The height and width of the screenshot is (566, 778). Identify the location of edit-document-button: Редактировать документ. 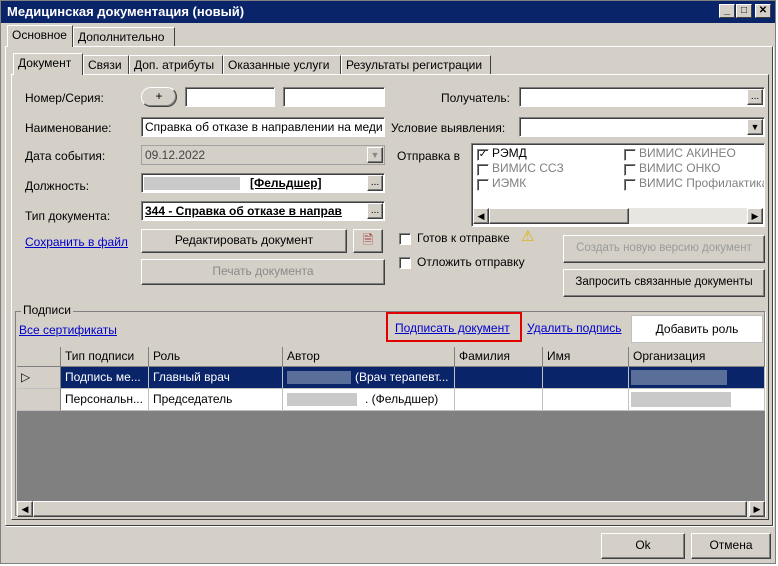
(244, 241).